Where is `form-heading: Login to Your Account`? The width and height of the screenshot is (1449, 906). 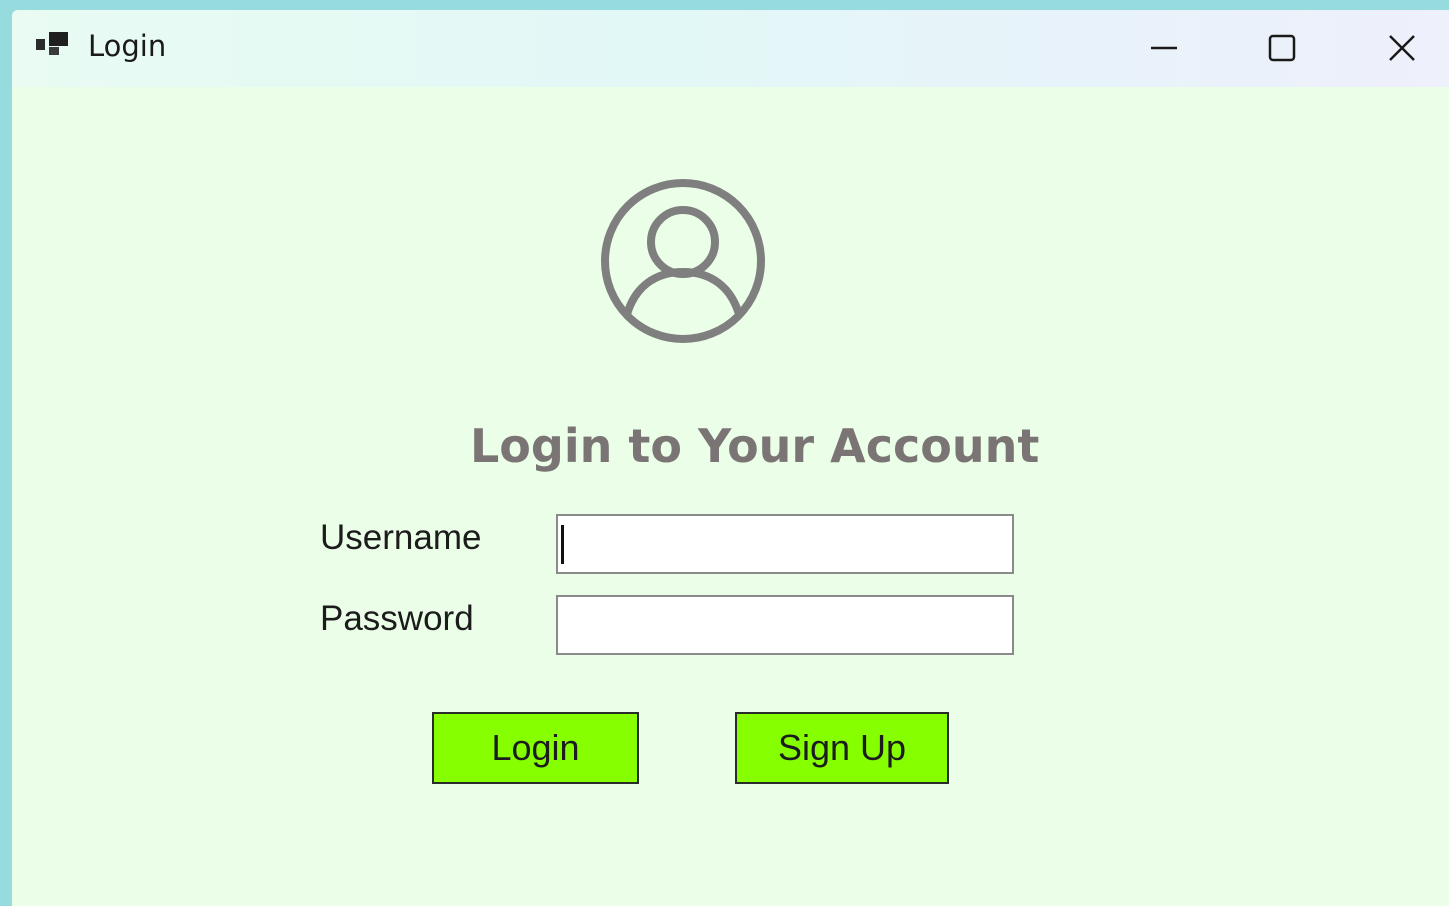
form-heading: Login to Your Account is located at coordinates (755, 446).